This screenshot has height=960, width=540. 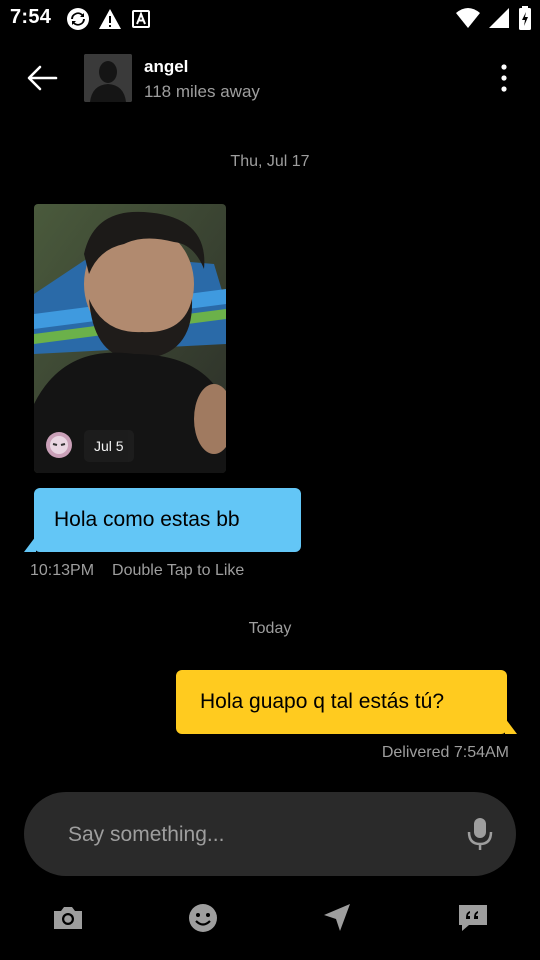 I want to click on profile-name: angel, so click(x=166, y=67).